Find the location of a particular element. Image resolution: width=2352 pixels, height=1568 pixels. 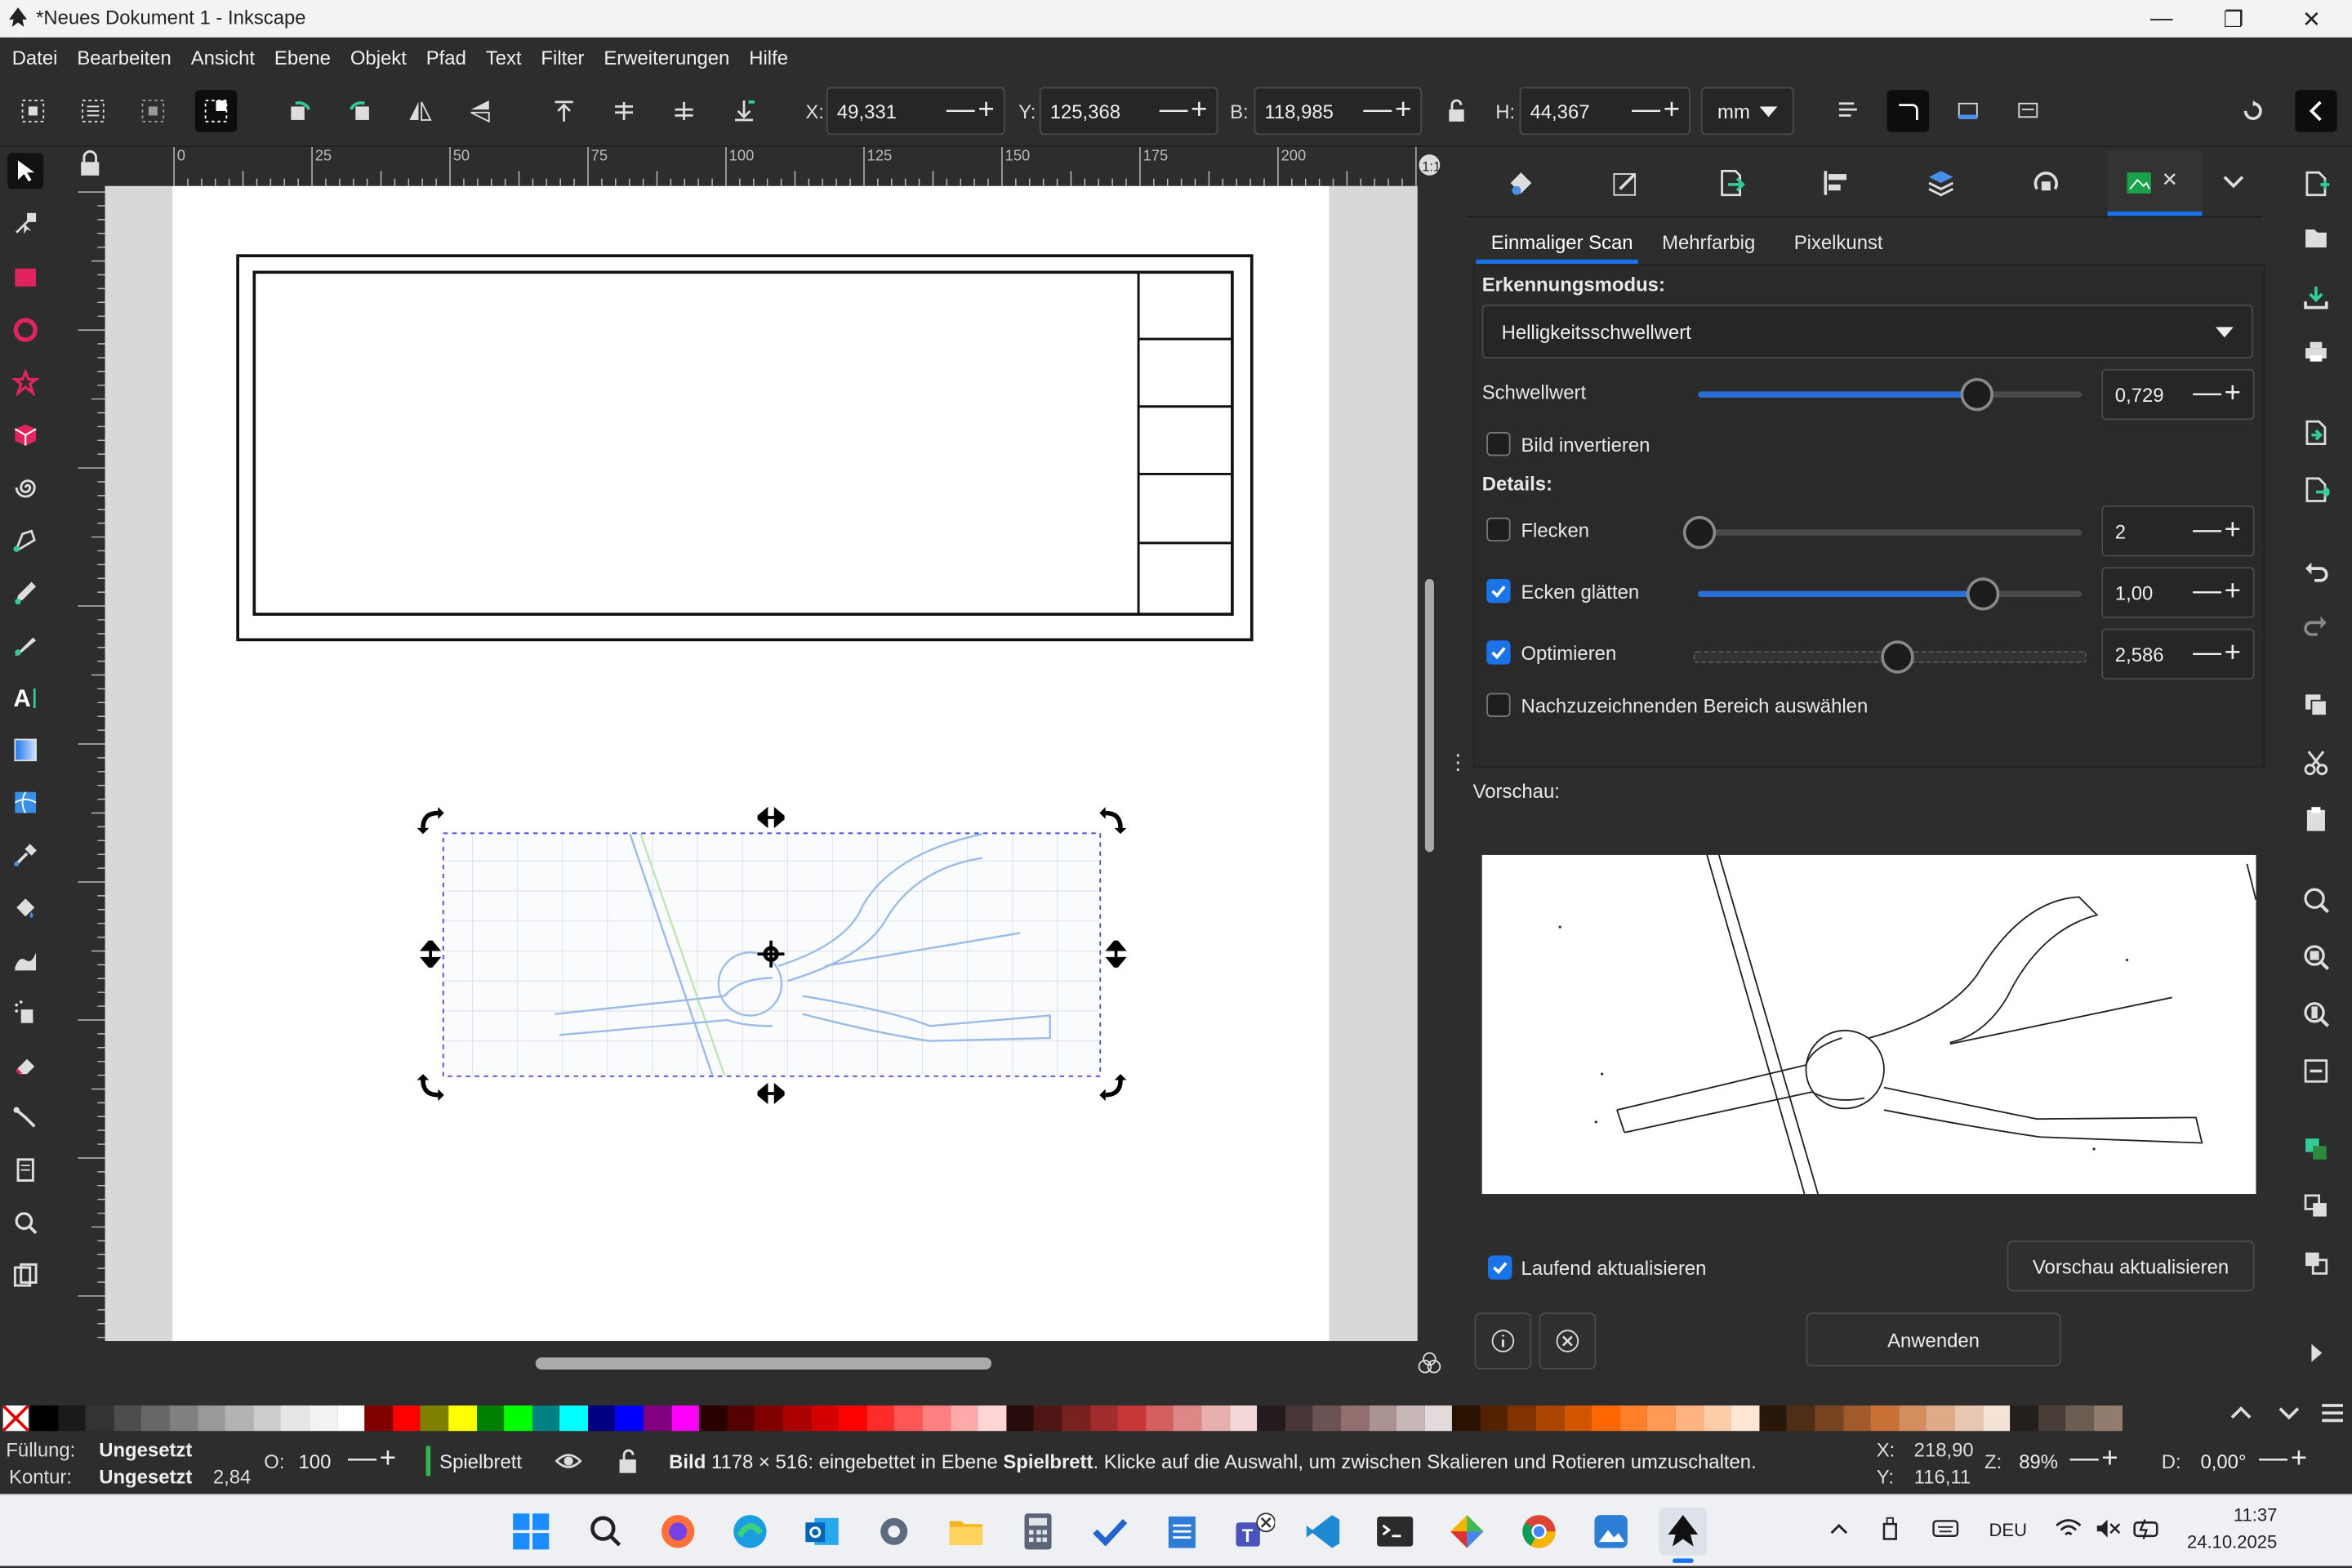

skew-handle-right-icon is located at coordinates (1116, 954).